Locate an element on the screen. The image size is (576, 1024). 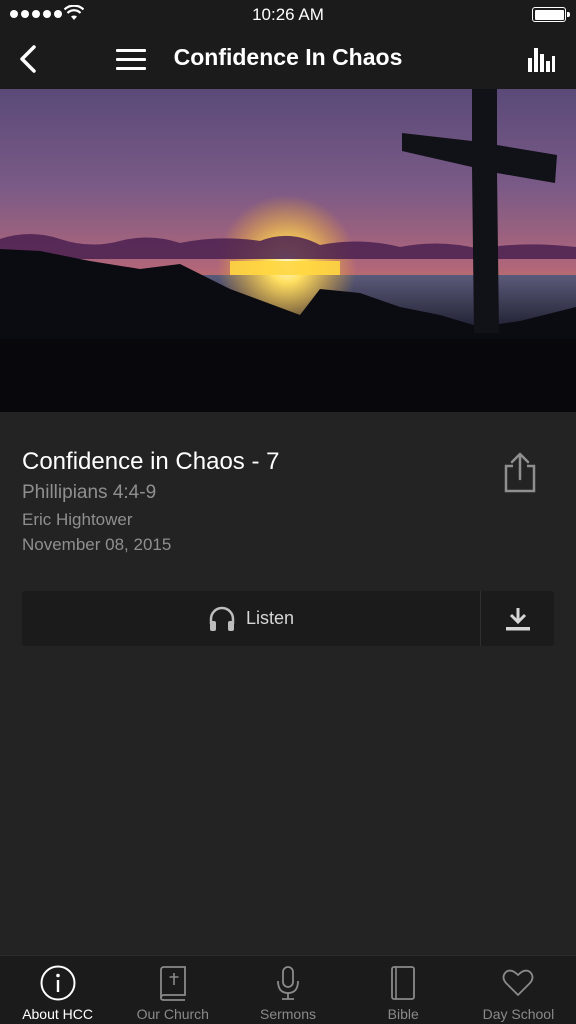
book-icon is located at coordinates (403, 983).